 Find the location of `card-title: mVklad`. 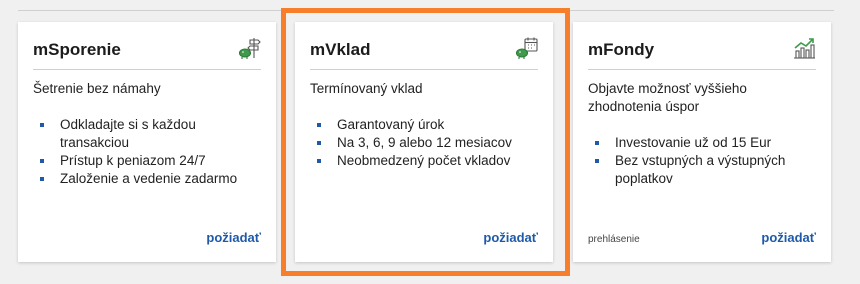

card-title: mVklad is located at coordinates (340, 49).